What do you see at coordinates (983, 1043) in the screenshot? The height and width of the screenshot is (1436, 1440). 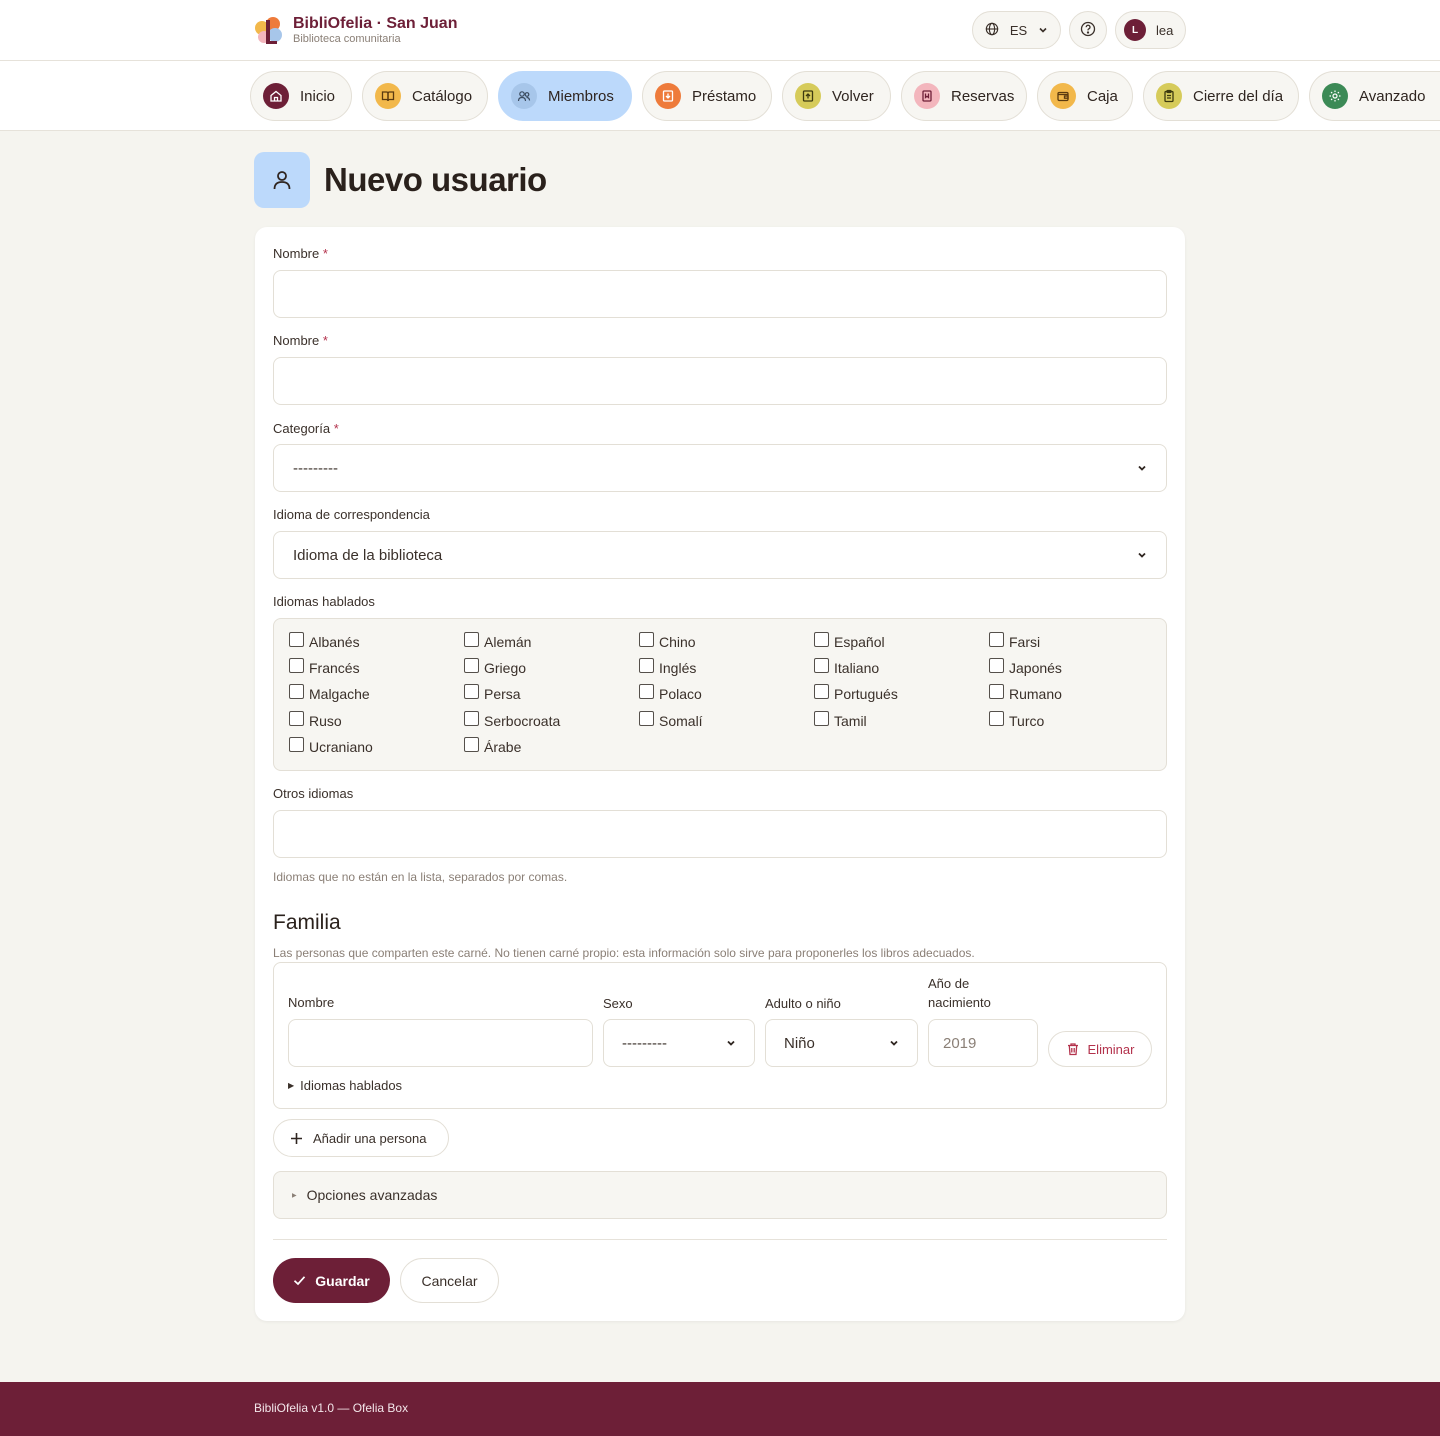 I see `family-birth-year-input: 2019` at bounding box center [983, 1043].